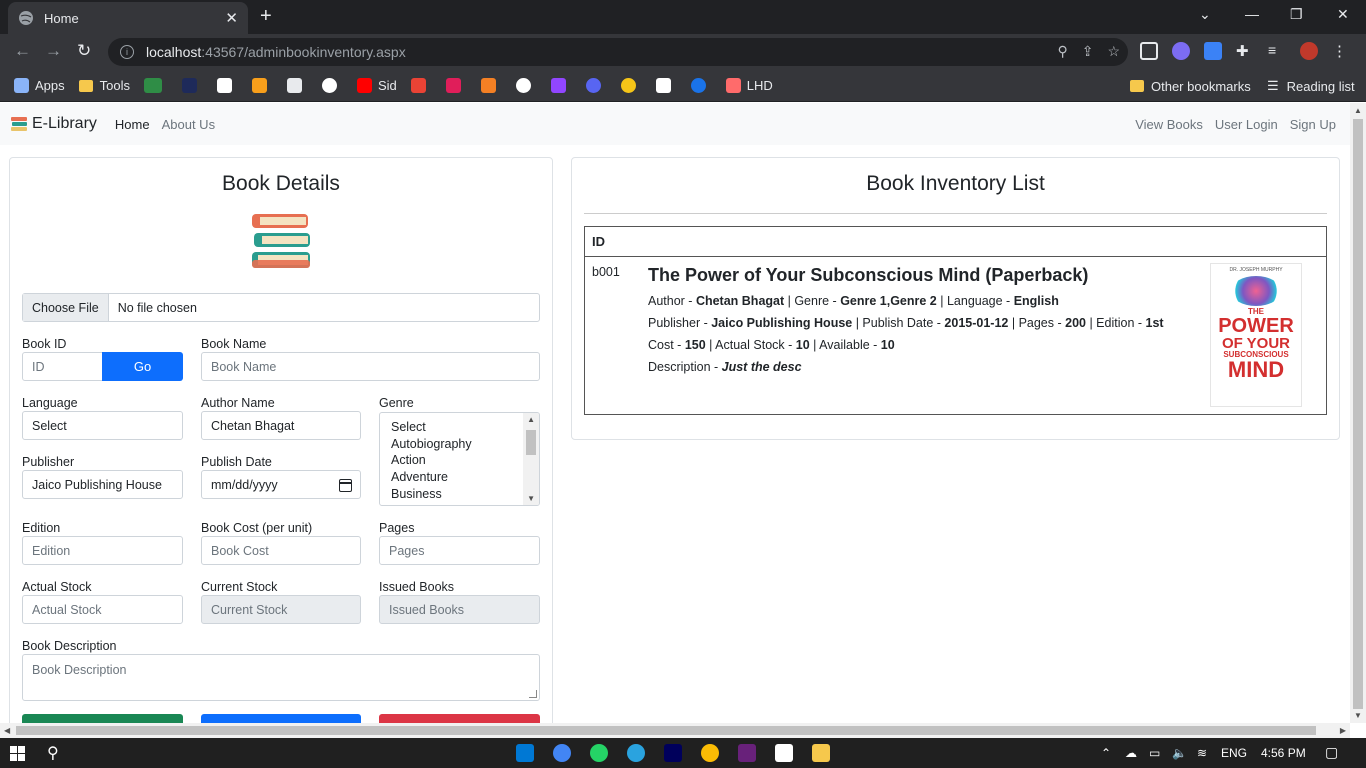 Image resolution: width=1366 pixels, height=768 pixels. What do you see at coordinates (377, 85) in the screenshot?
I see `bookmark-sid: Sid` at bounding box center [377, 85].